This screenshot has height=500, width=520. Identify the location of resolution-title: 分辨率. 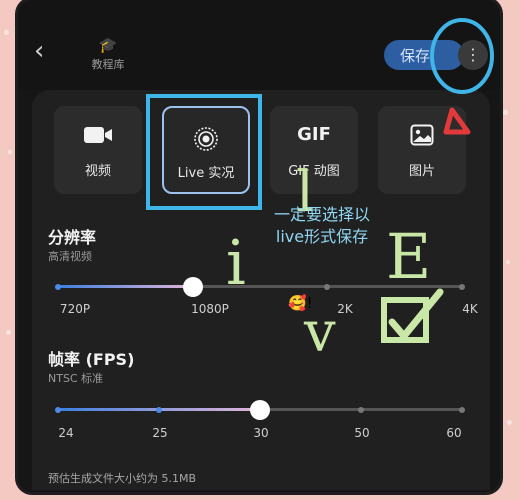
(72, 237).